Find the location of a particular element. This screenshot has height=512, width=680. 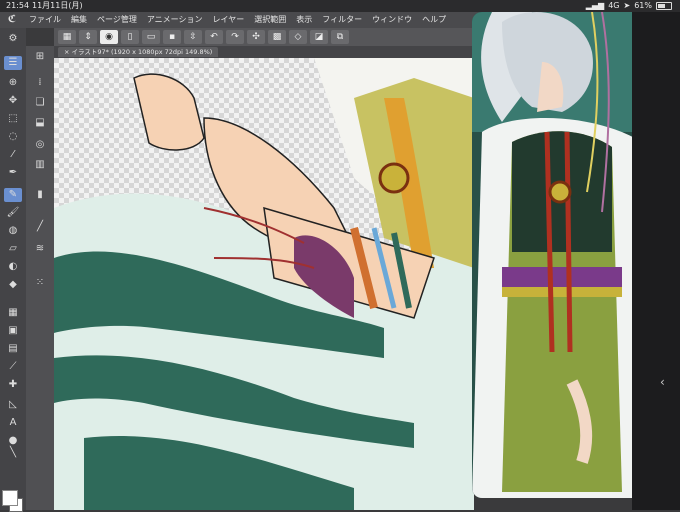

fill-icon: ◆ is located at coordinates (13, 285).